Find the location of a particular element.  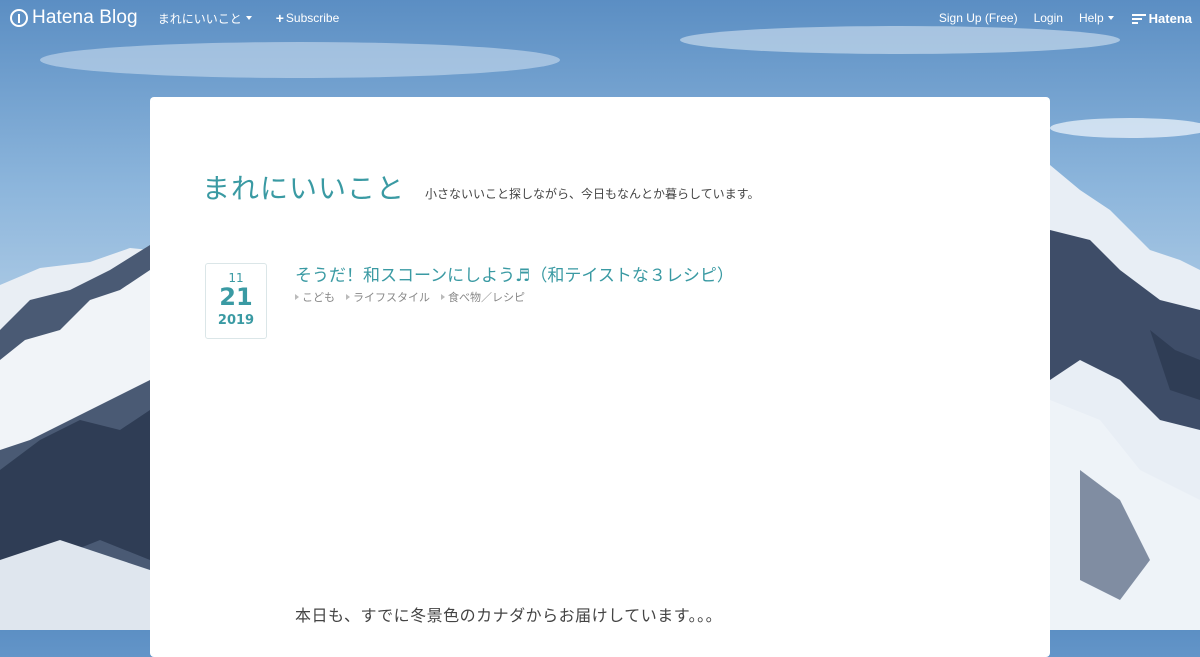

hatena-logo: Hatena is located at coordinates (1161, 18).